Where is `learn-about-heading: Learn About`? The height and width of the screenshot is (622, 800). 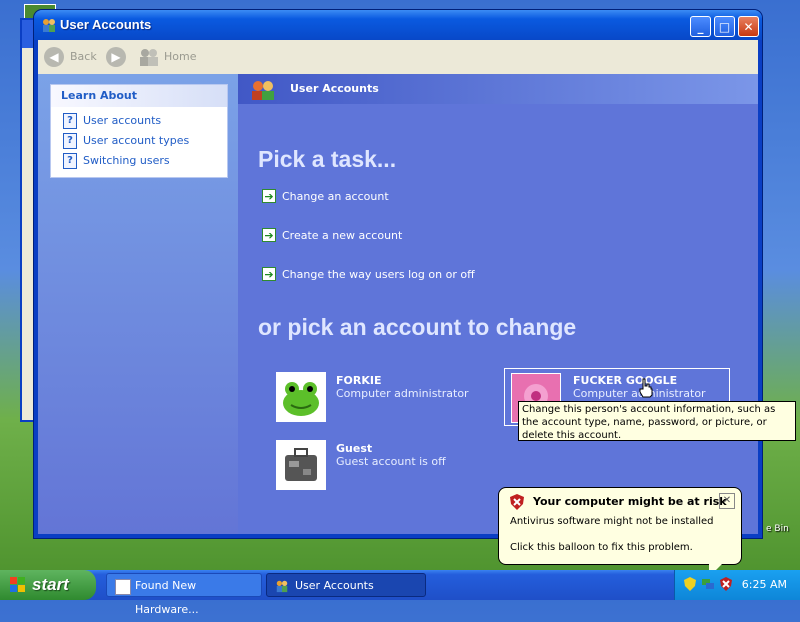 learn-about-heading: Learn About is located at coordinates (139, 96).